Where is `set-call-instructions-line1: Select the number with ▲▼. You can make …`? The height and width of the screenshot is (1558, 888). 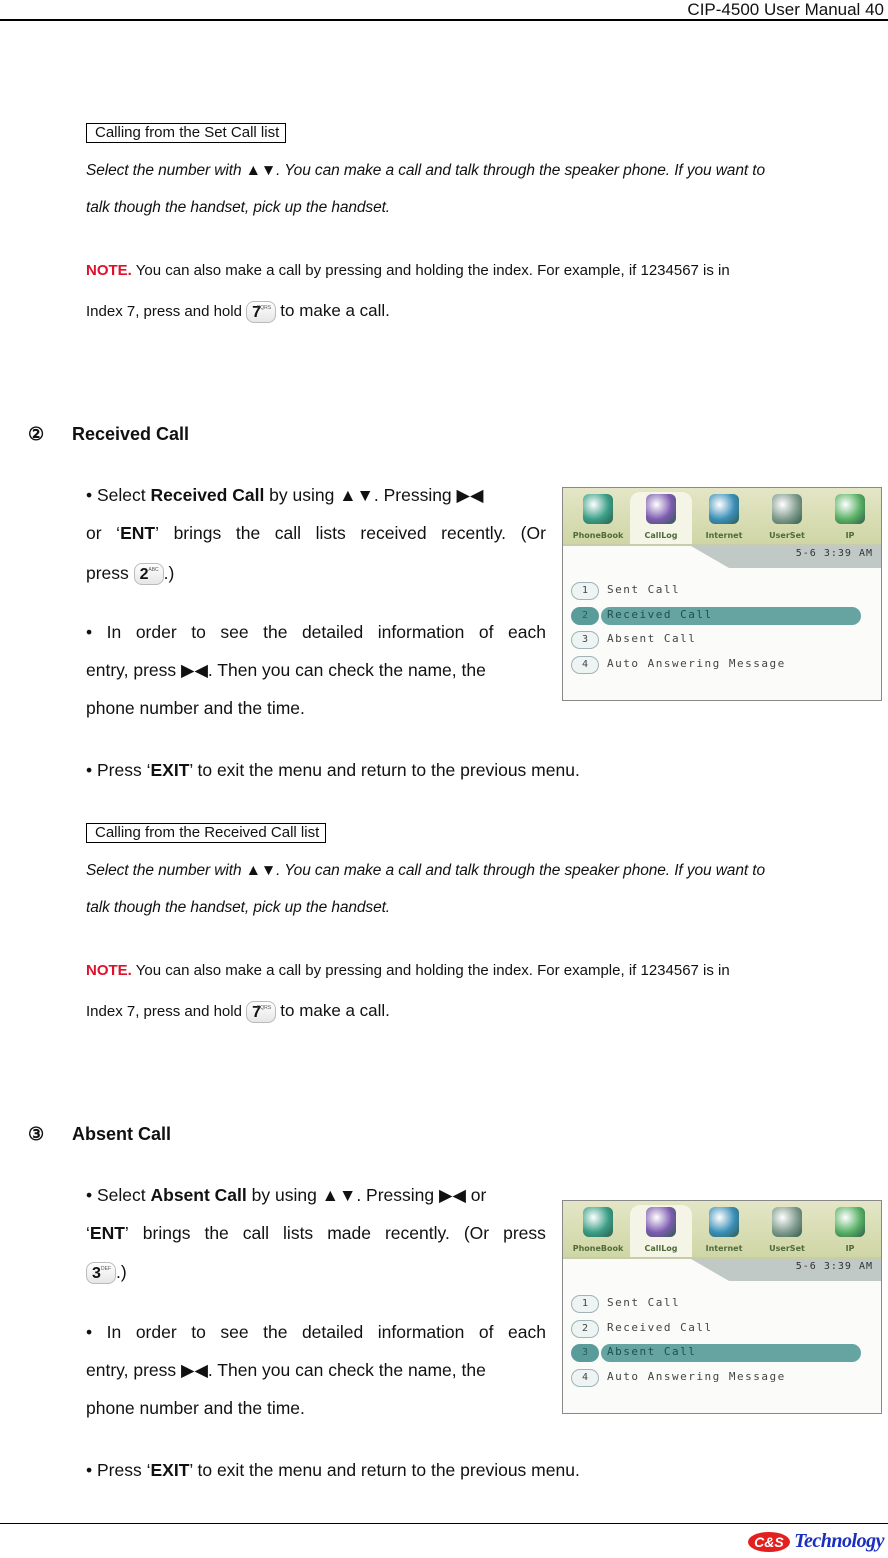 set-call-instructions-line1: Select the number with ▲▼. You can make … is located at coordinates (425, 170).